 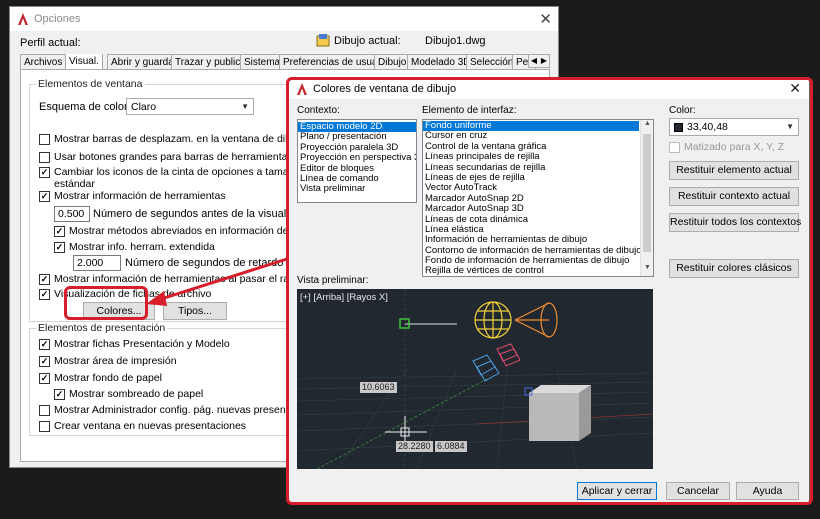 I want to click on wire-box-red, so click(x=508, y=355).